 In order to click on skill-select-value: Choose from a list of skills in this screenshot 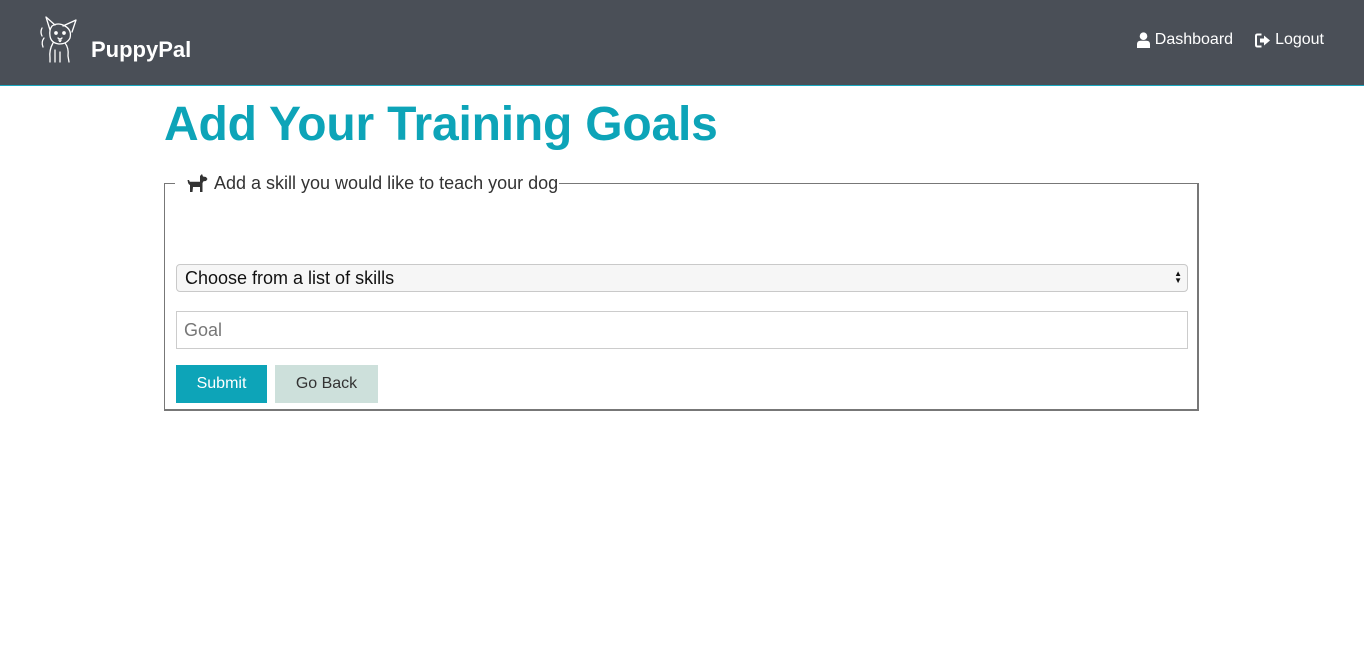, I will do `click(290, 278)`.